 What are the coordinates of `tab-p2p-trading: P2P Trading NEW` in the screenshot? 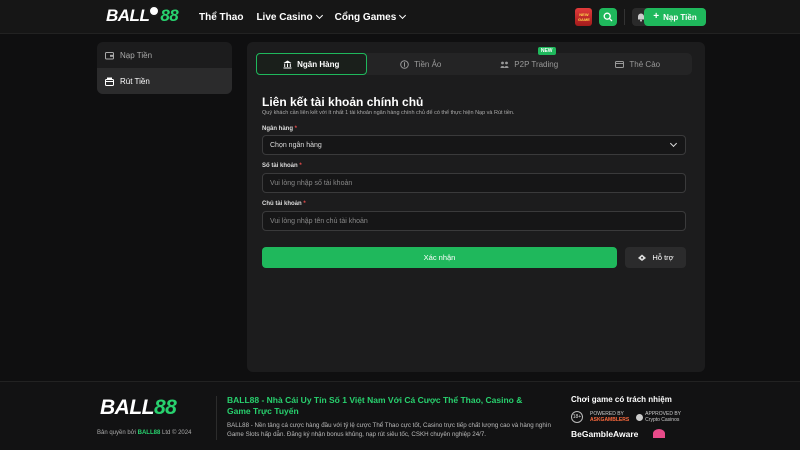 It's located at (529, 61).